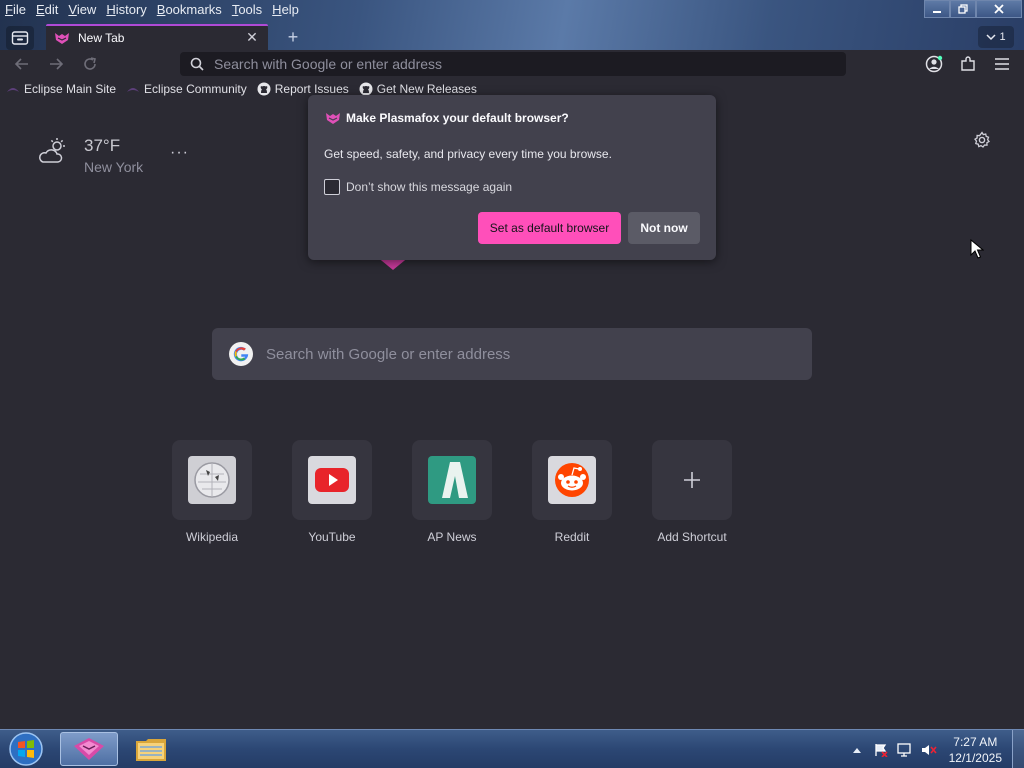 This screenshot has height=768, width=1024. Describe the element at coordinates (15, 10) in the screenshot. I see `menu-file: File` at that location.